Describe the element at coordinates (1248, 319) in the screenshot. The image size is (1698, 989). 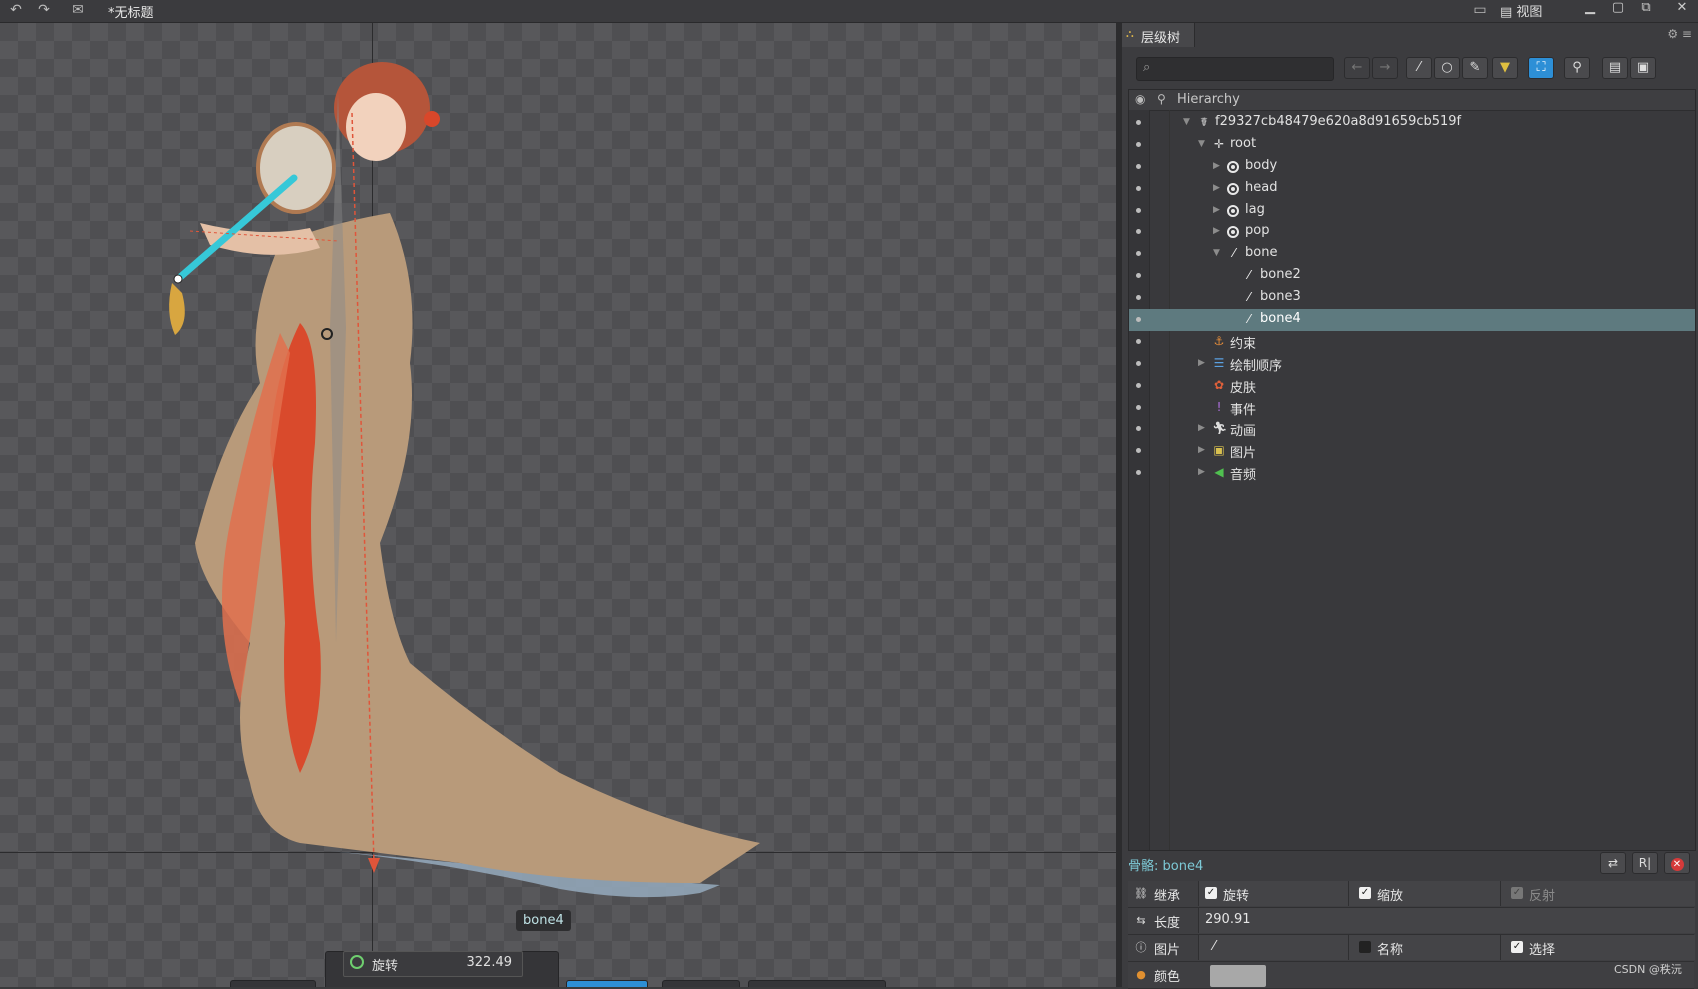
I see `bone-icon: ⁄` at that location.